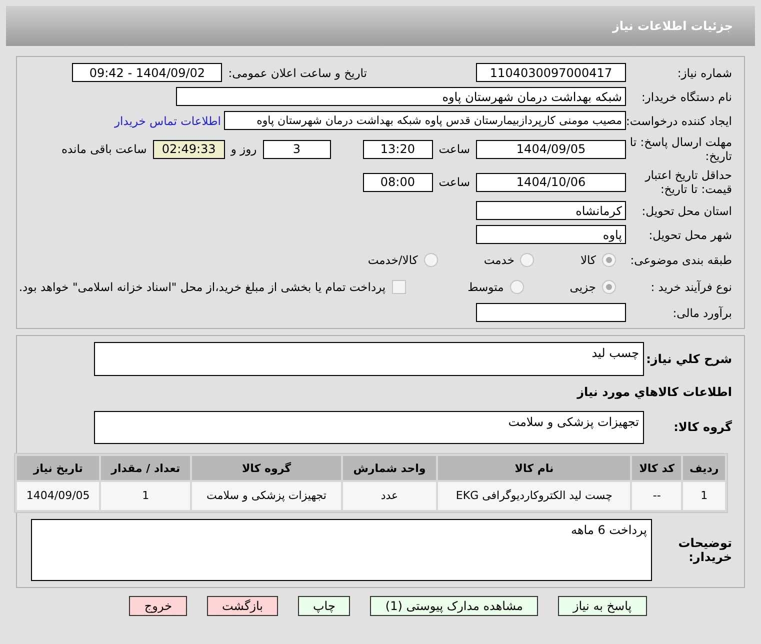 This screenshot has height=644, width=761. What do you see at coordinates (499, 260) in the screenshot?
I see `option-label: خدمت` at bounding box center [499, 260].